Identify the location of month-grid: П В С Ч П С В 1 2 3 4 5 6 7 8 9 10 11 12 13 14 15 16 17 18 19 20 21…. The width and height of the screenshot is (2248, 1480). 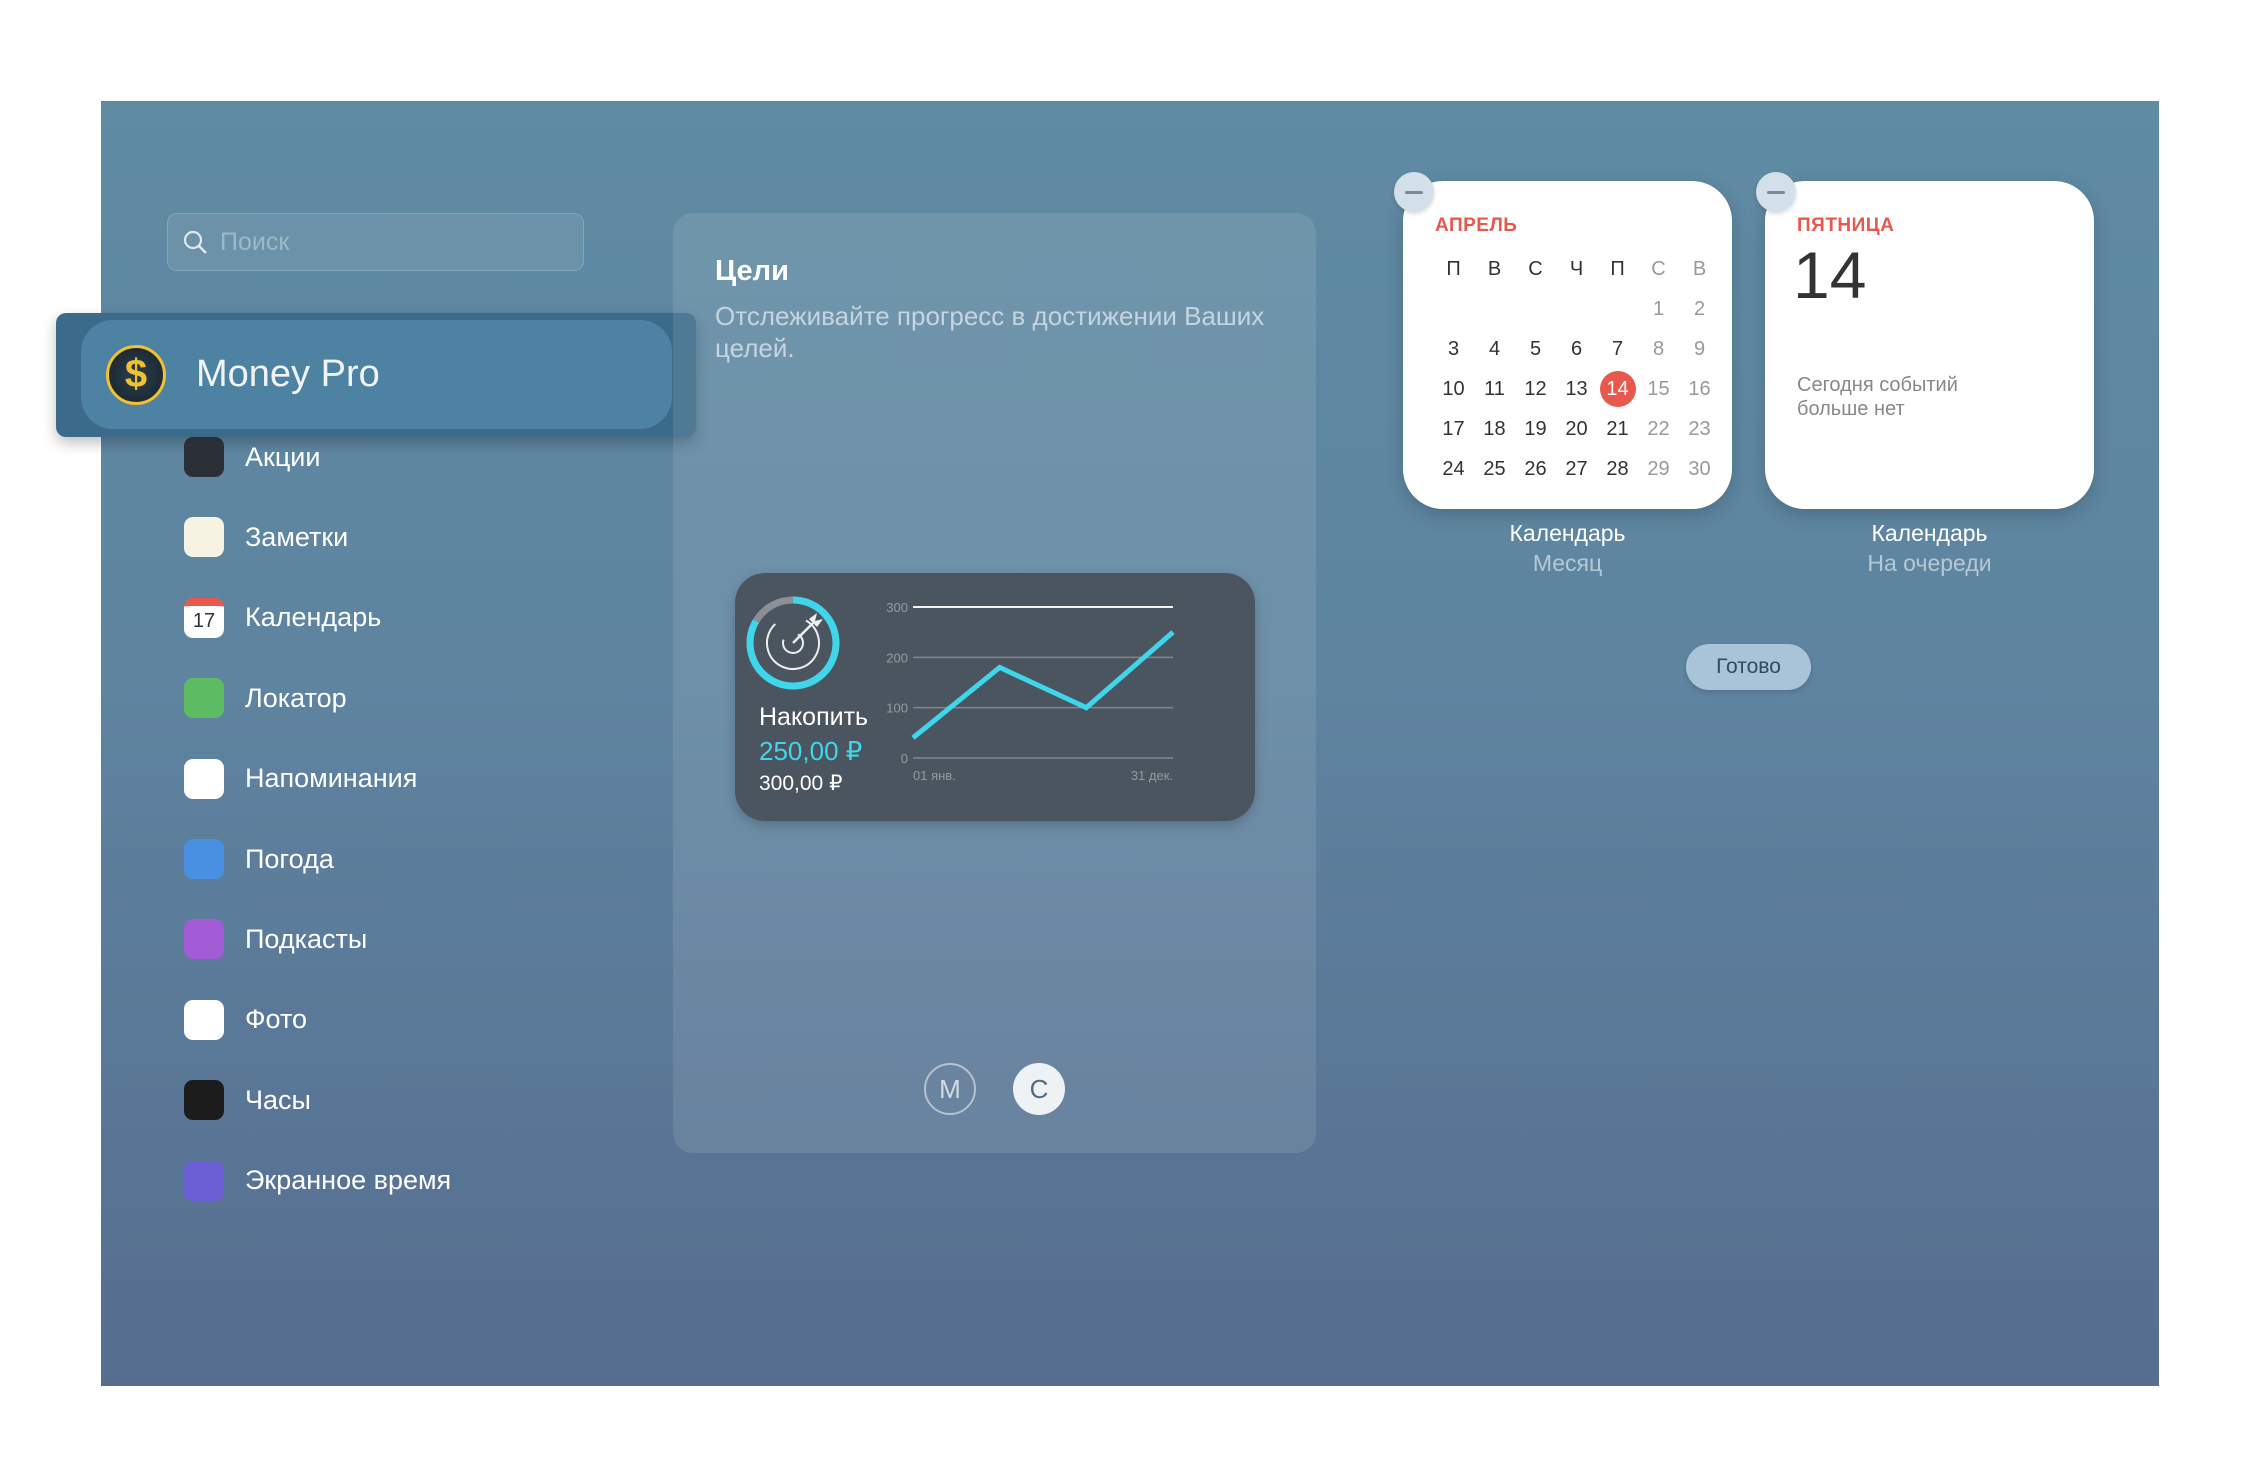
(1576, 369).